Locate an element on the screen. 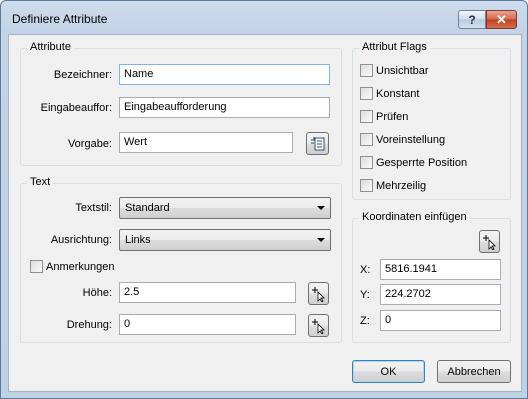 This screenshot has height=399, width=528. text-group-label: Text is located at coordinates (40, 182).